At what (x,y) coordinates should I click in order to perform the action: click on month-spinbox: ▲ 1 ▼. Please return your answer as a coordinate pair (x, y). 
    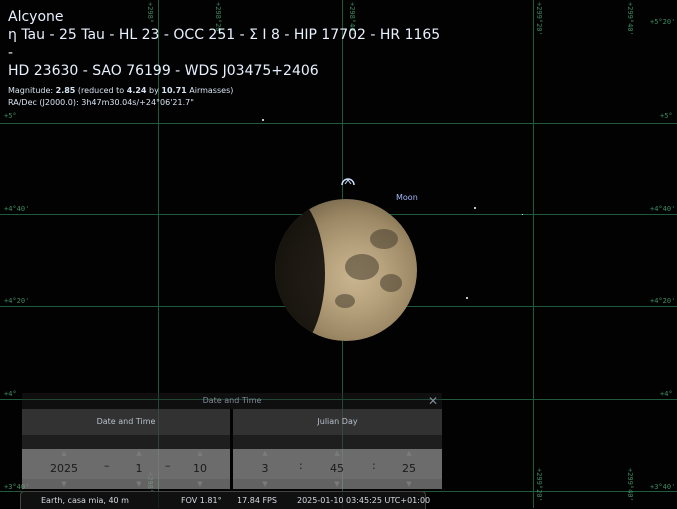
    Looking at the image, I should click on (139, 469).